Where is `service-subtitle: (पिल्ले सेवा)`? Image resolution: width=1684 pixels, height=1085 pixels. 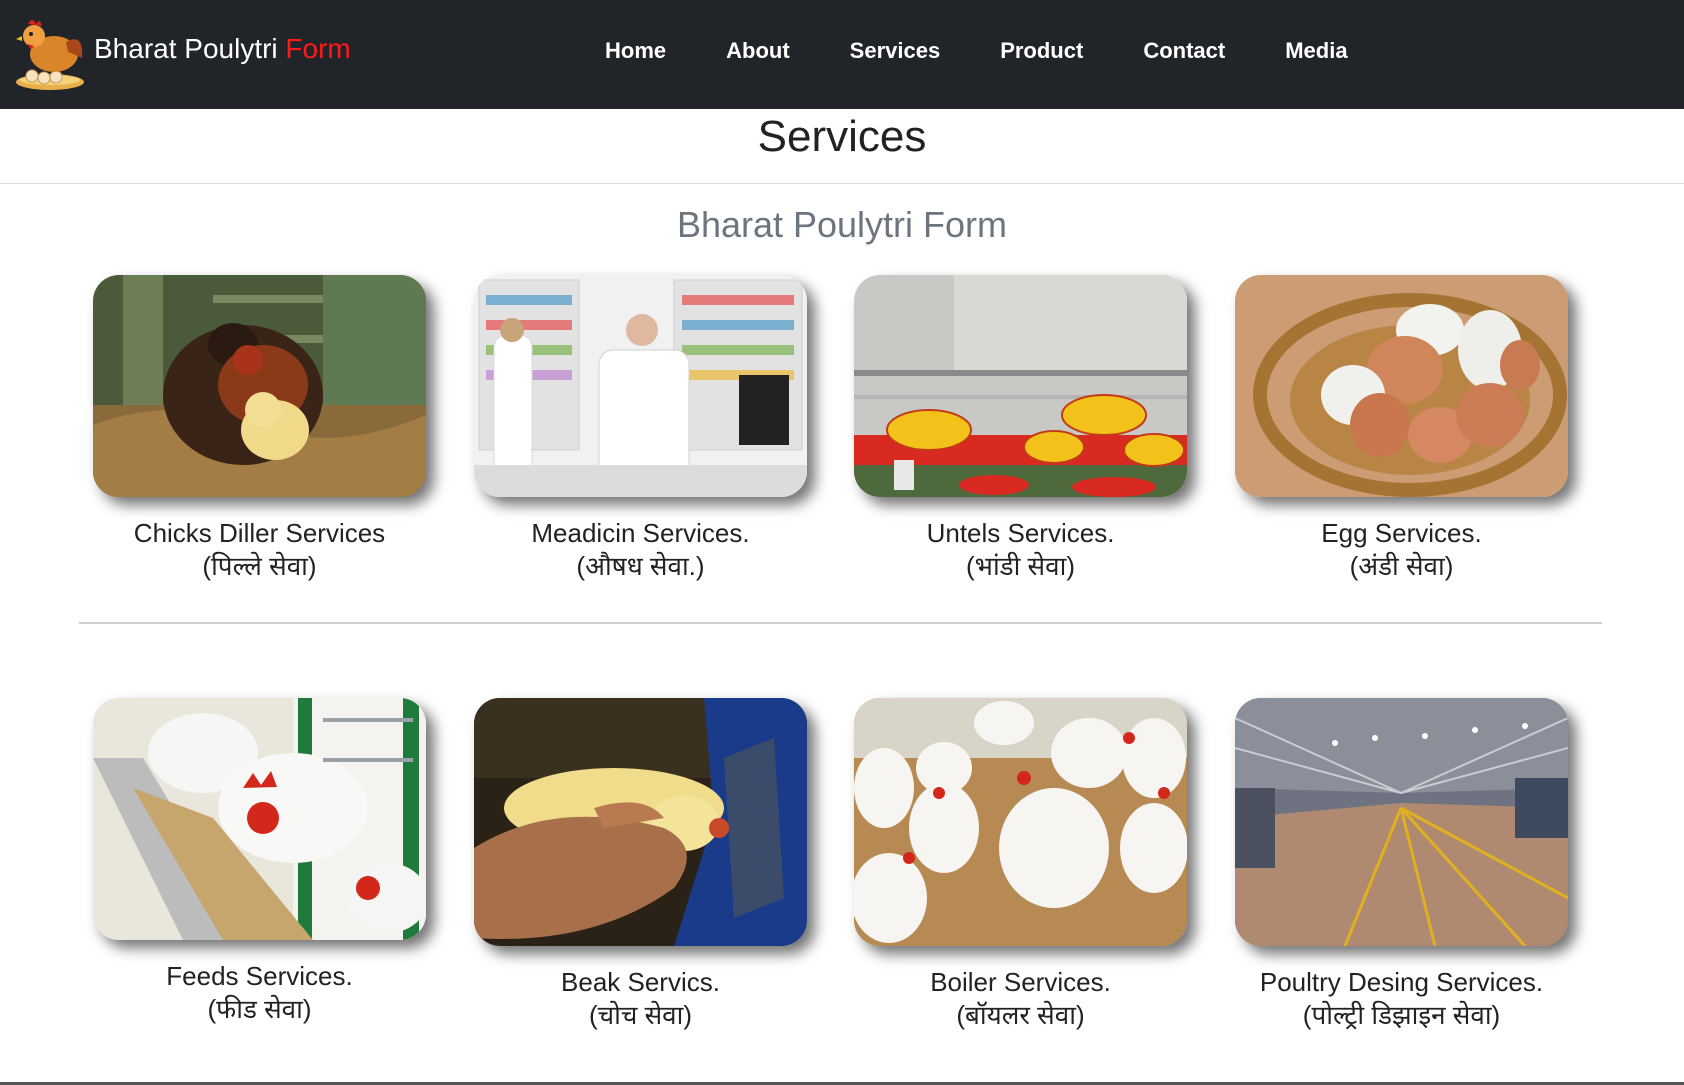
service-subtitle: (पिल्ले सेवा) is located at coordinates (259, 566).